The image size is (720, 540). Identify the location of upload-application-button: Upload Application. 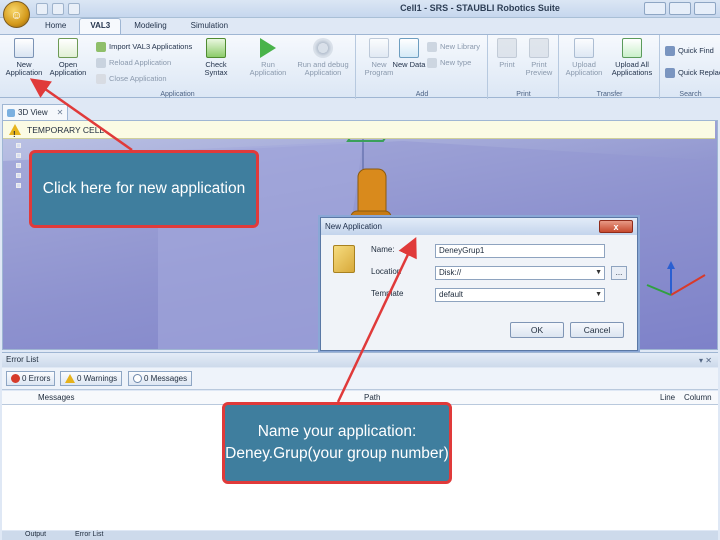
(584, 57).